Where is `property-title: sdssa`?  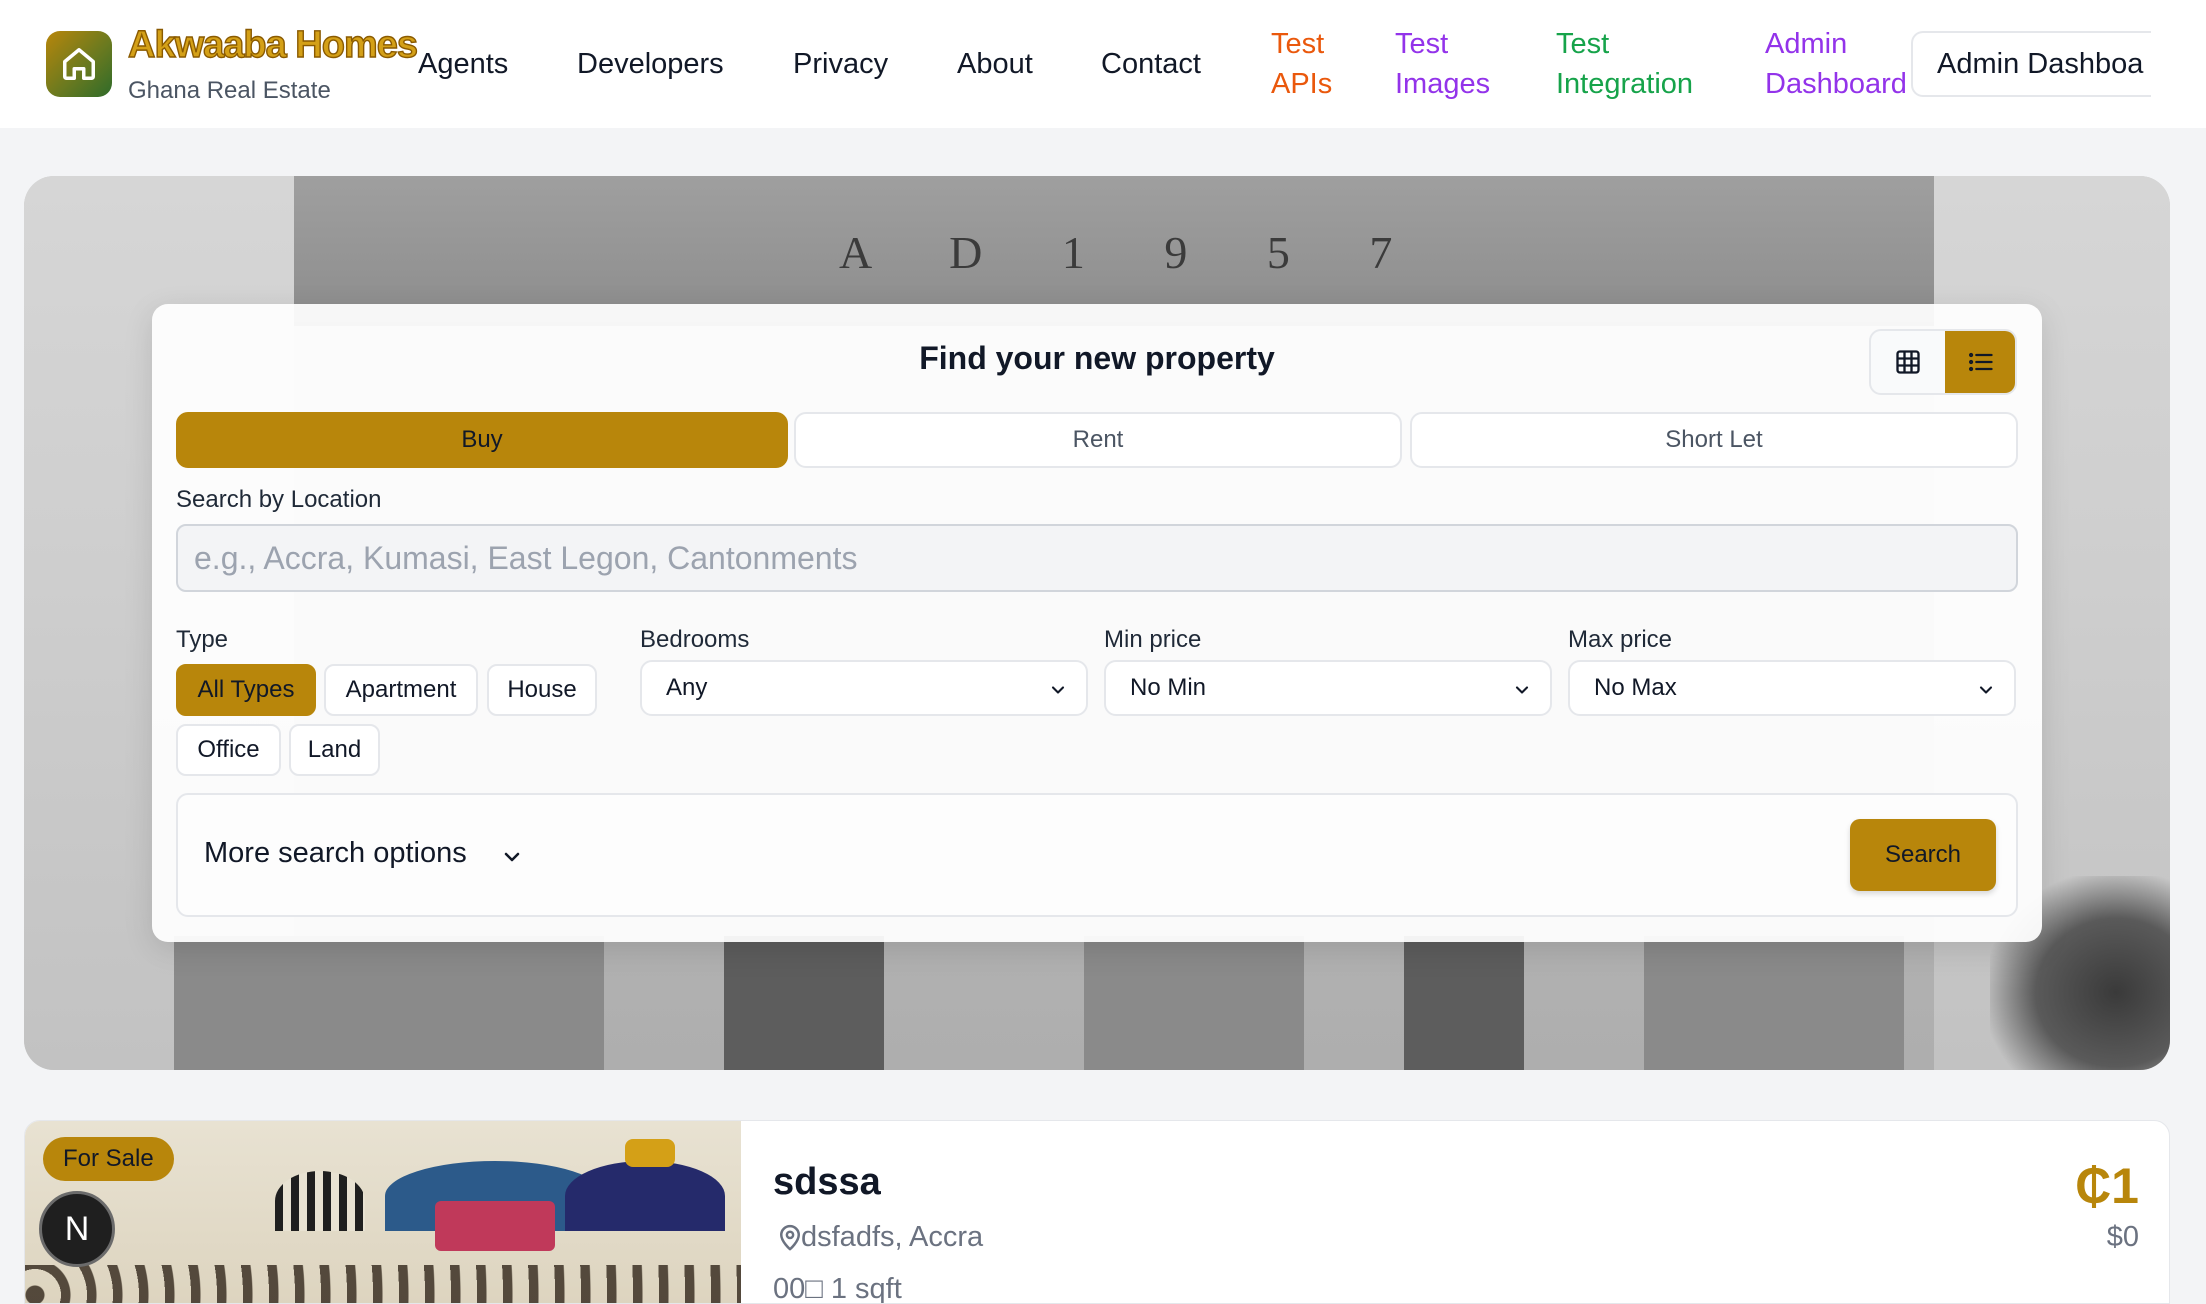 property-title: sdssa is located at coordinates (827, 1182).